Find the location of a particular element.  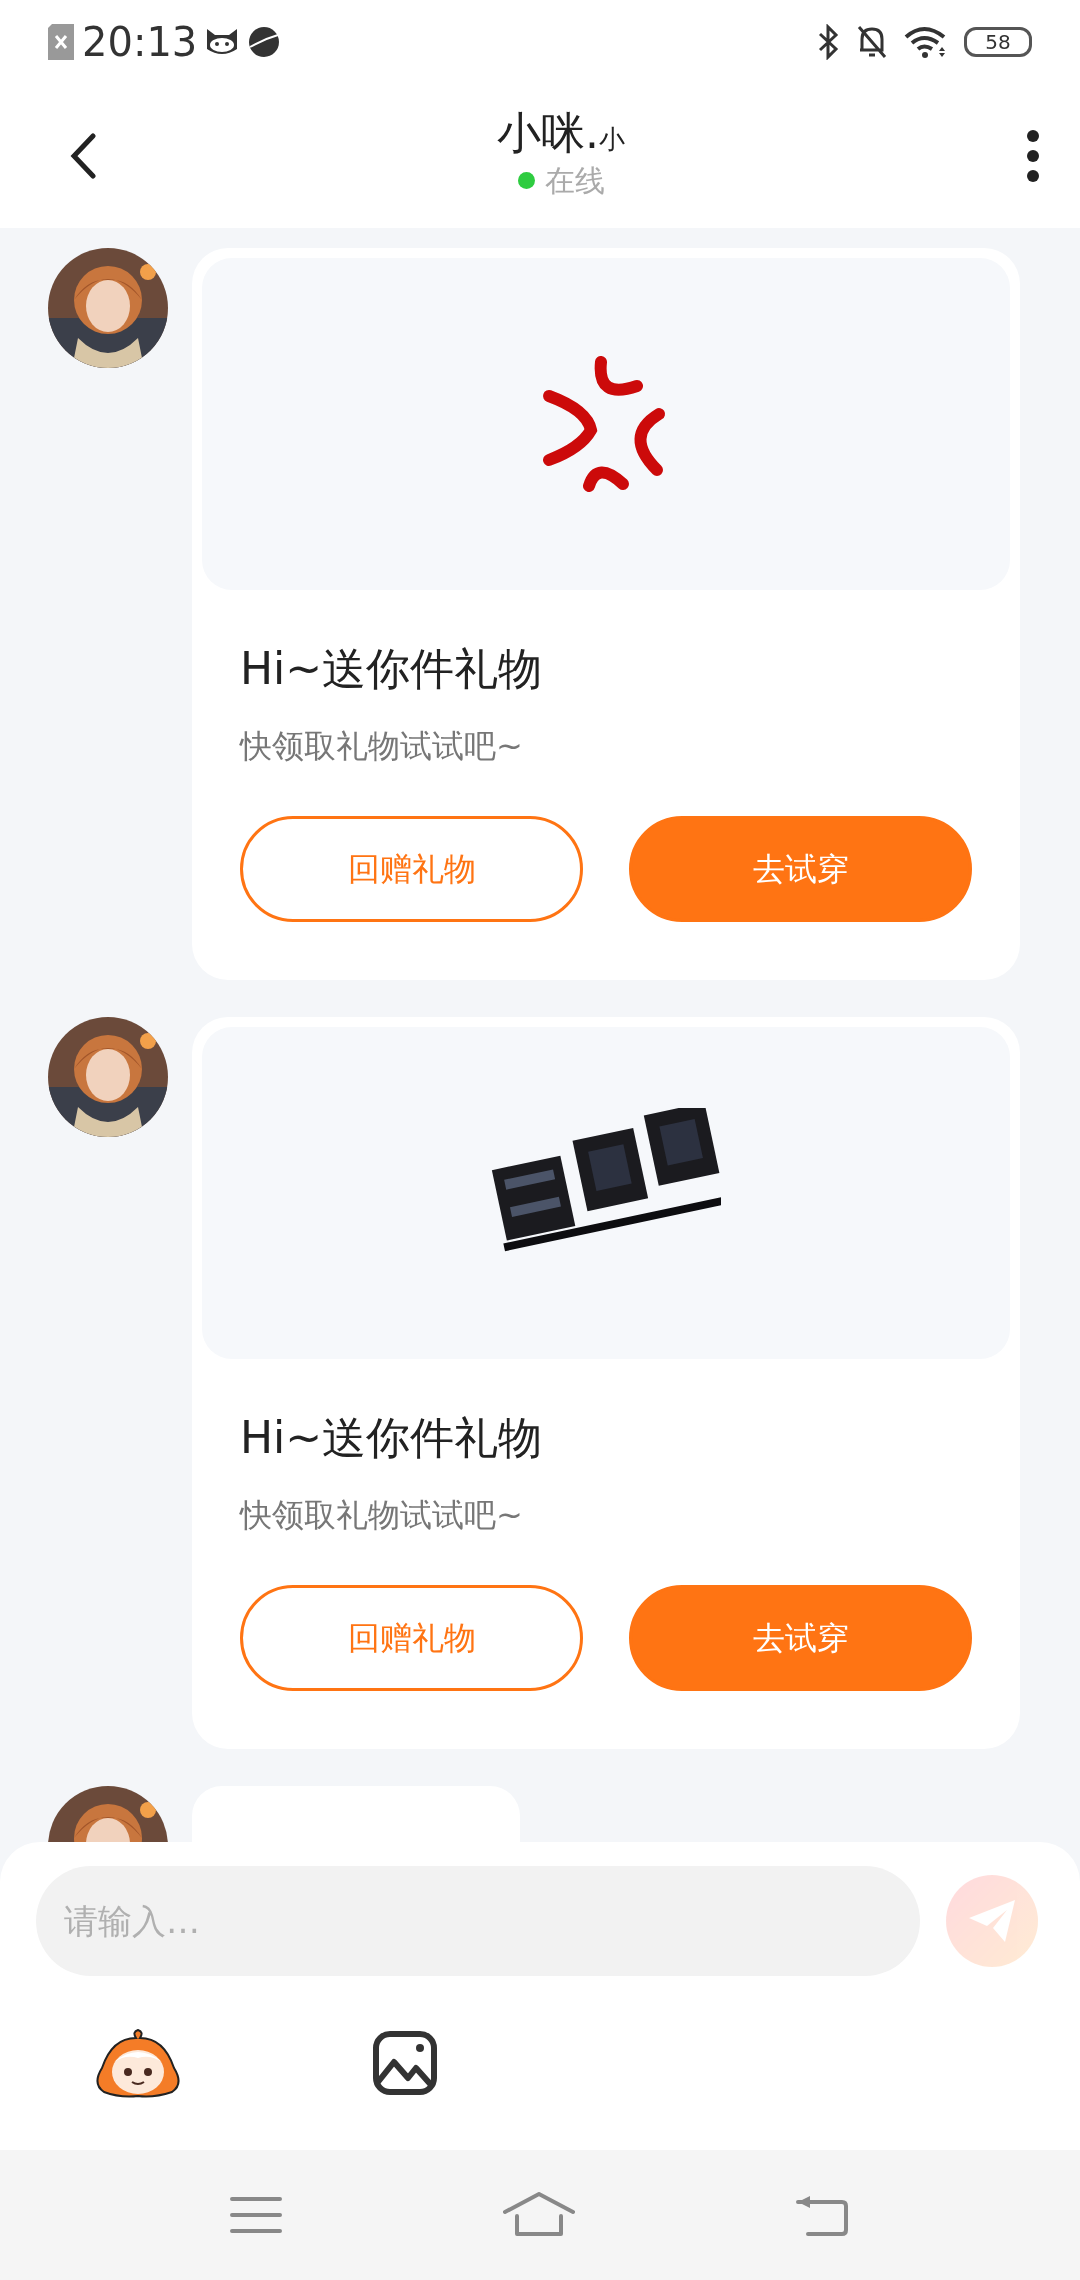

home-icon is located at coordinates (539, 2215).